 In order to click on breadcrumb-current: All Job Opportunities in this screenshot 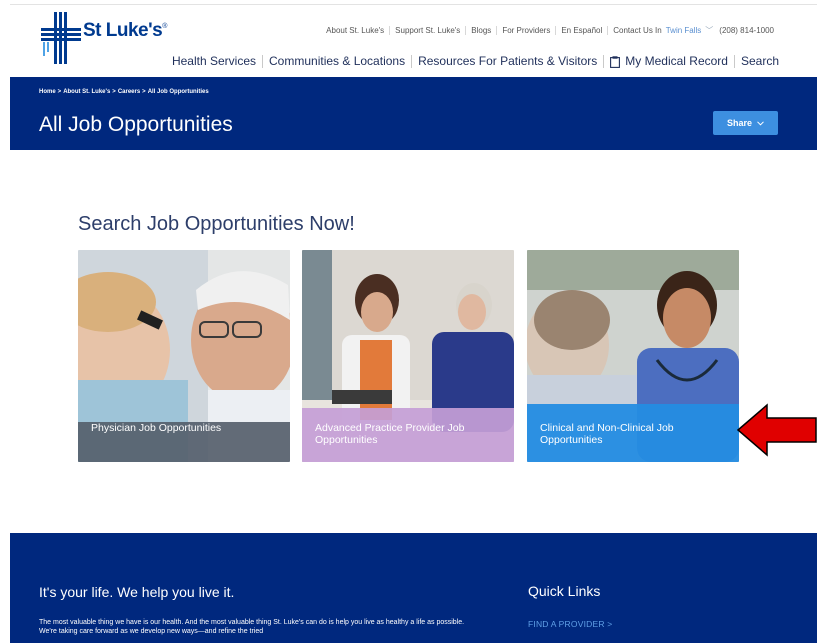, I will do `click(178, 92)`.